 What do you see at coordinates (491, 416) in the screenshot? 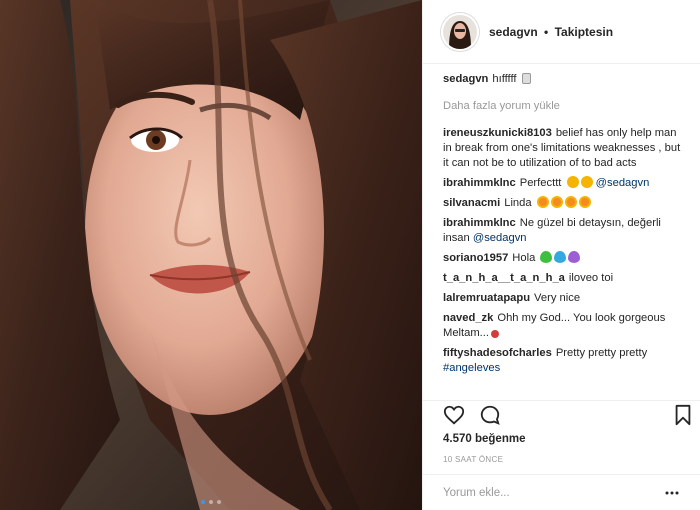
I see `comment-icon` at bounding box center [491, 416].